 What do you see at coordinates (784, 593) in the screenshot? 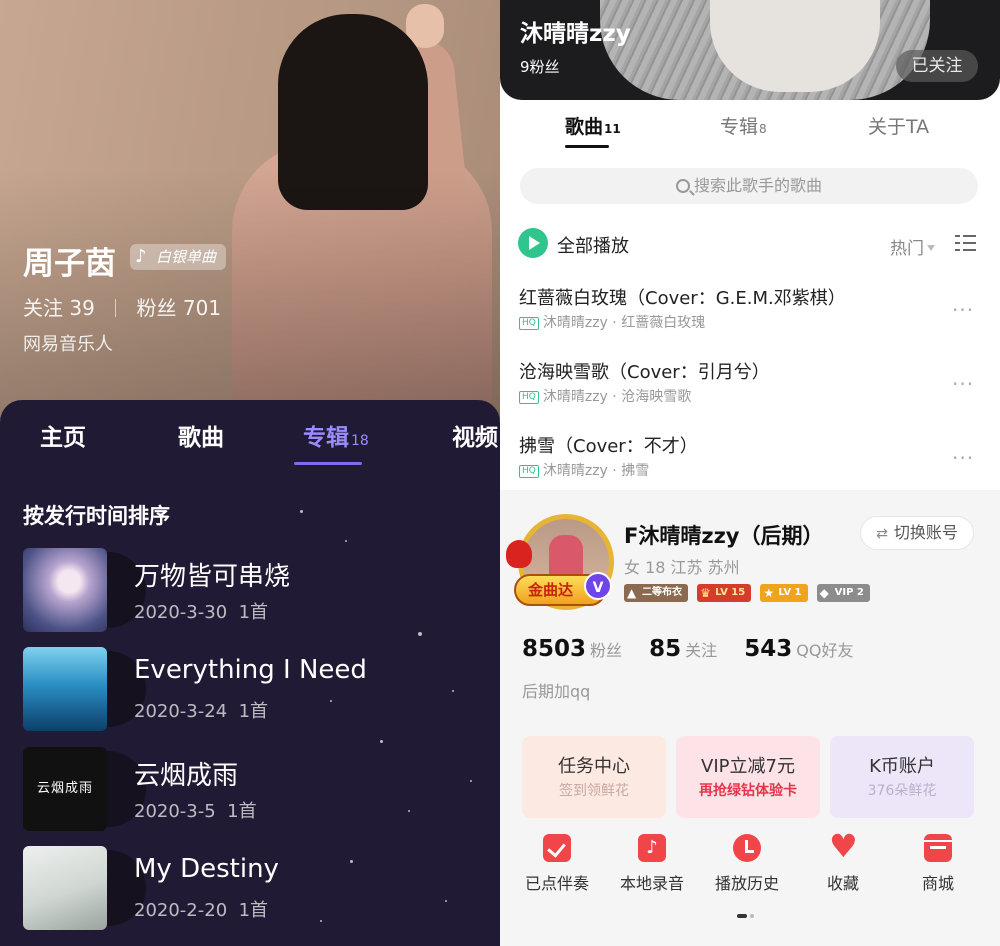
I see `star-level-badge: ★ LV 1` at bounding box center [784, 593].